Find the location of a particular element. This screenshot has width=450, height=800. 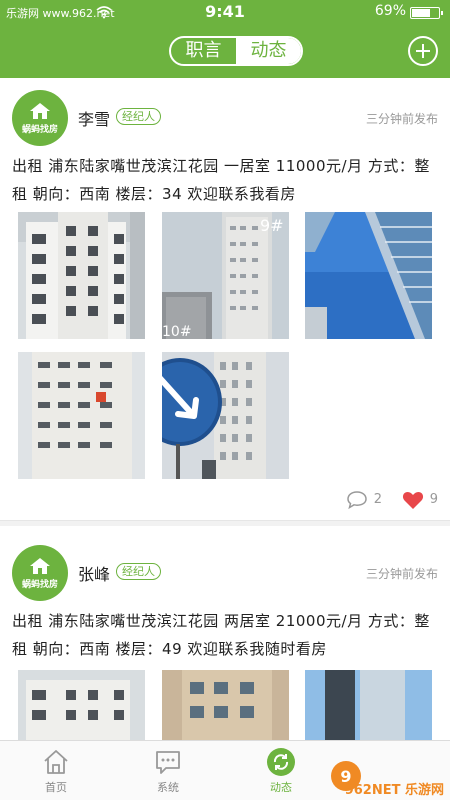

top-bar: 乐游网 www.962.net 9:41 69% 职言 动态 is located at coordinates (225, 39).